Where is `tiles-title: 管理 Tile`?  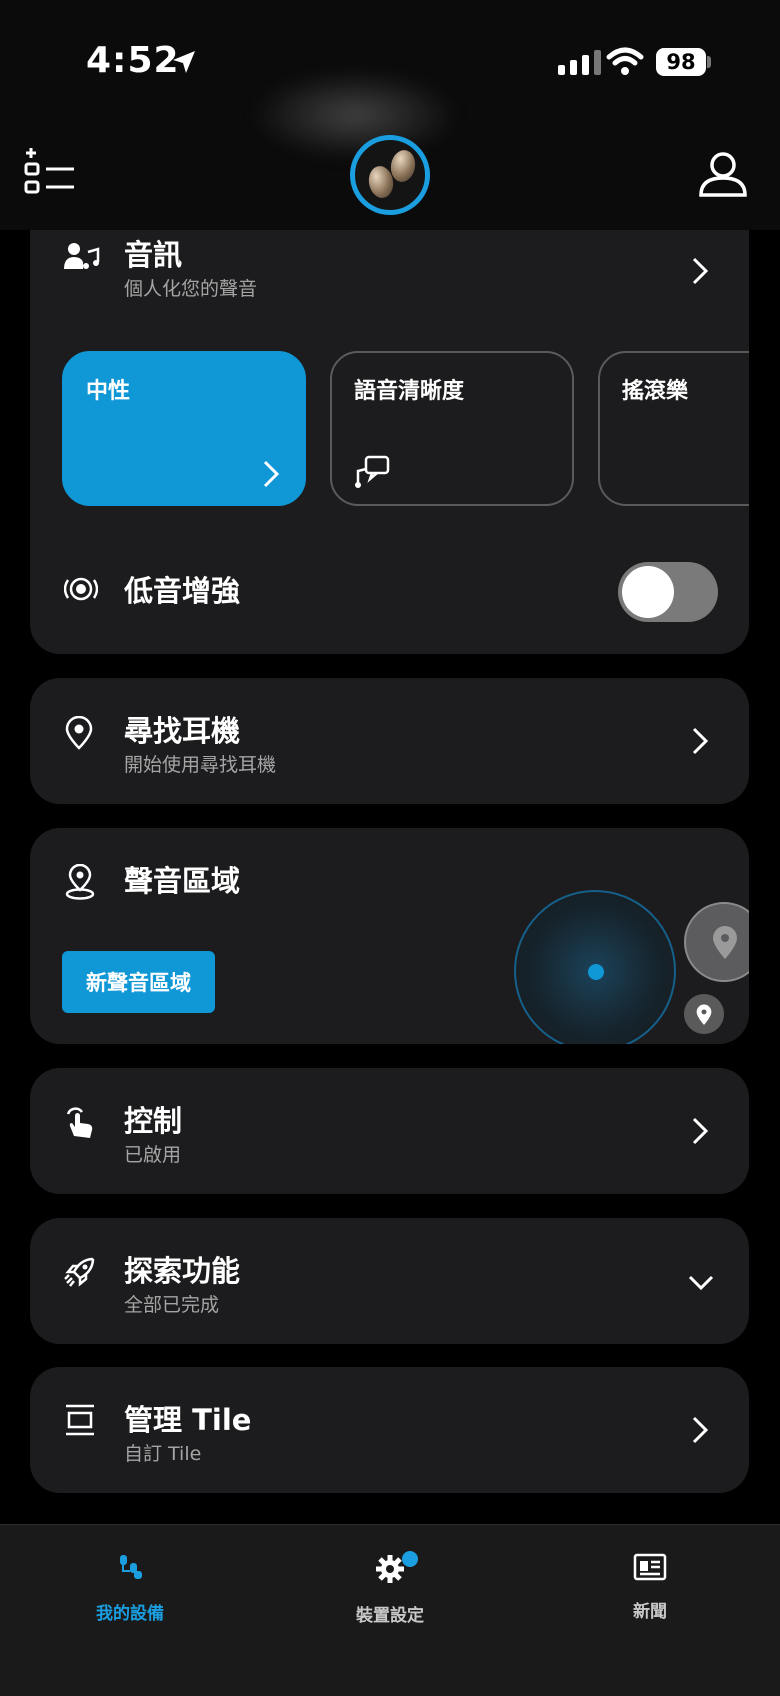 tiles-title: 管理 Tile is located at coordinates (188, 1420).